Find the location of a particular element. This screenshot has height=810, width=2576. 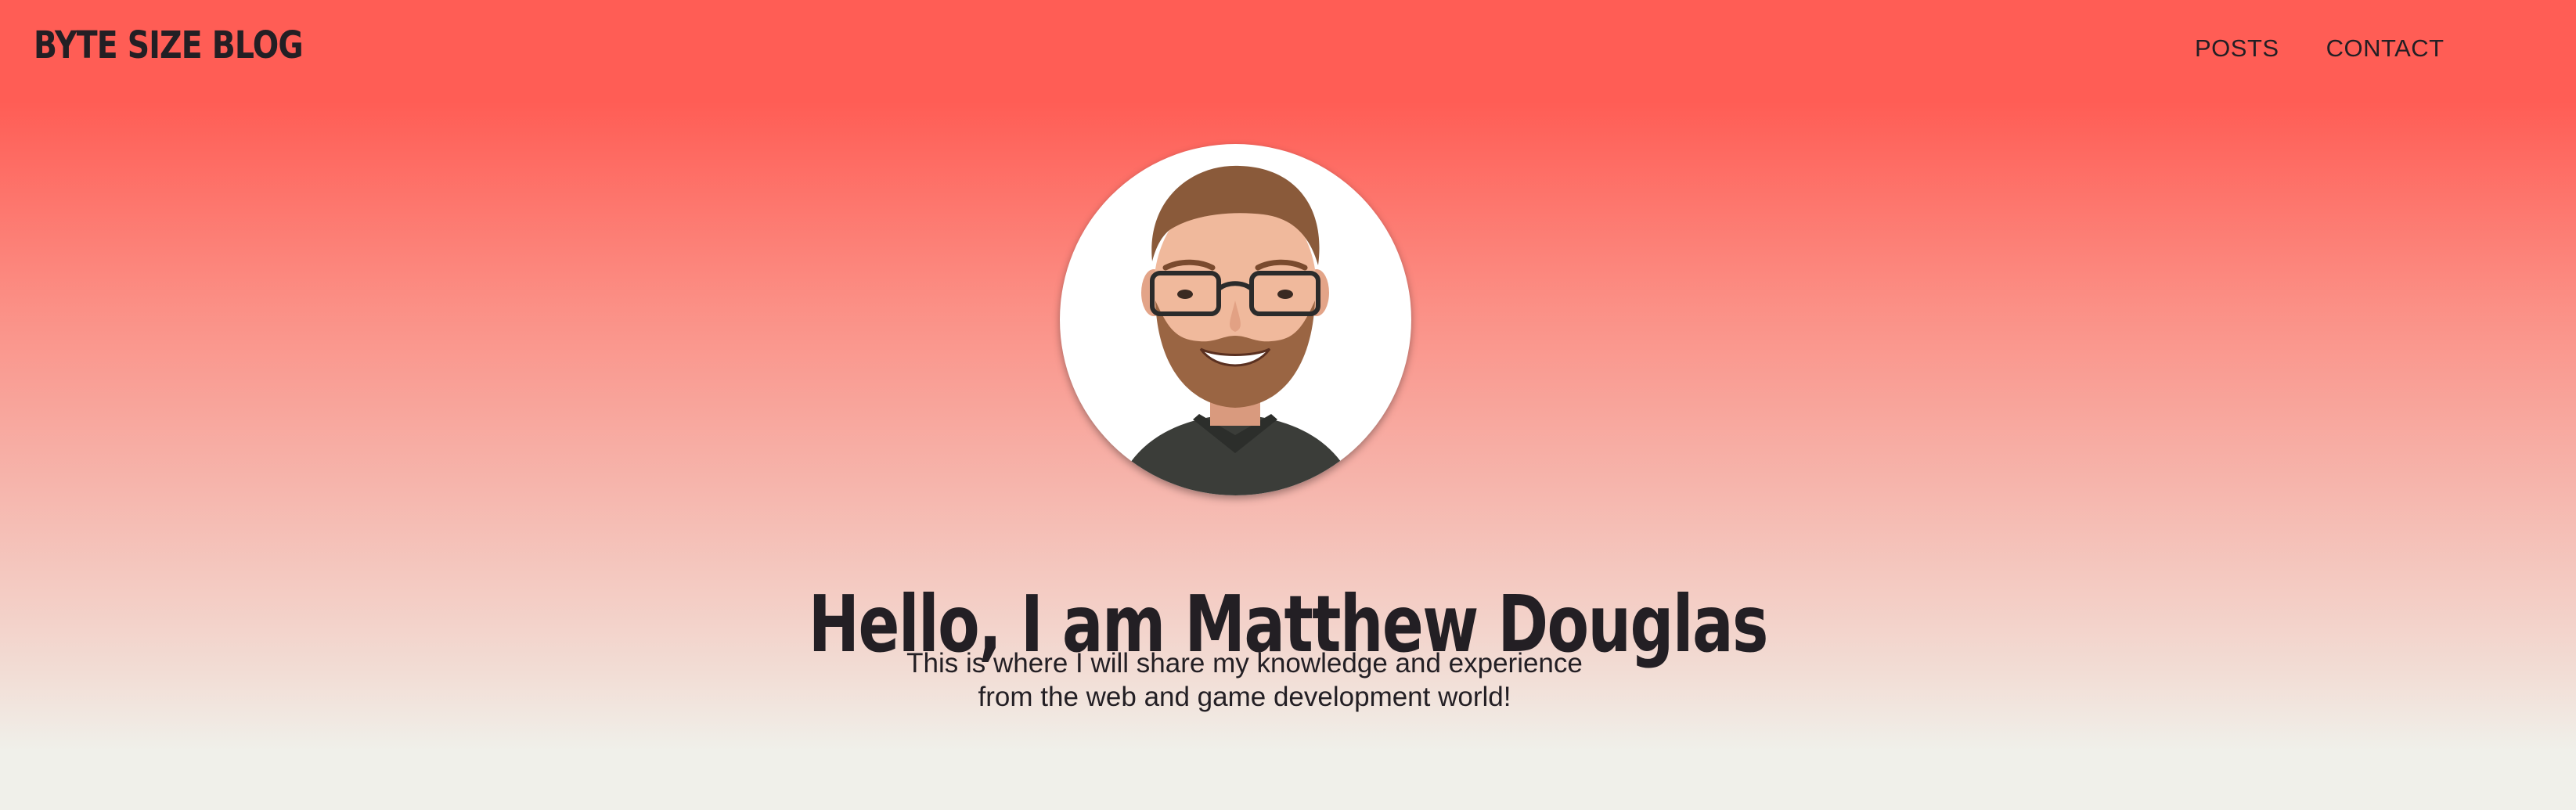

main-nav: POSTS CONTACT is located at coordinates (2319, 48).